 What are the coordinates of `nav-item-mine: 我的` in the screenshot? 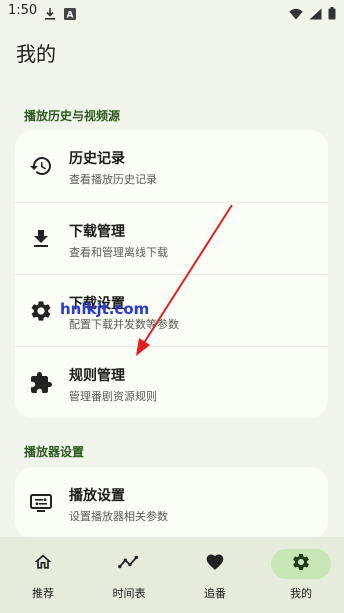 It's located at (301, 577).